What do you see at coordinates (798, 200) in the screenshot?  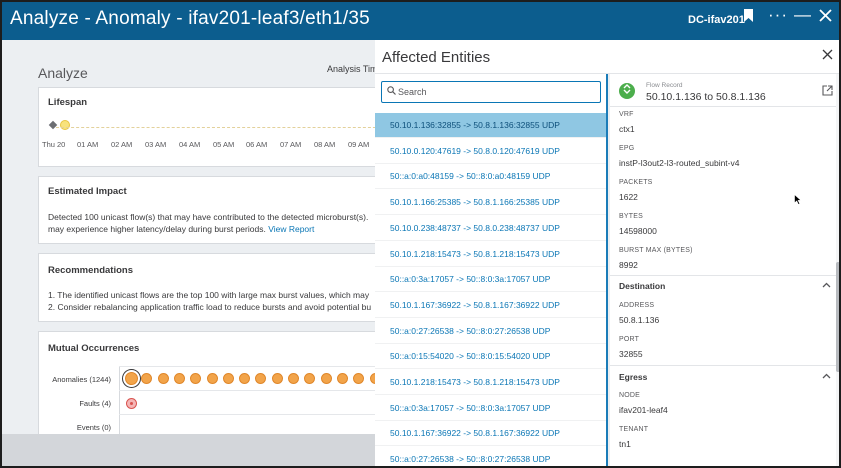 I see `mouse-cursor-icon` at bounding box center [798, 200].